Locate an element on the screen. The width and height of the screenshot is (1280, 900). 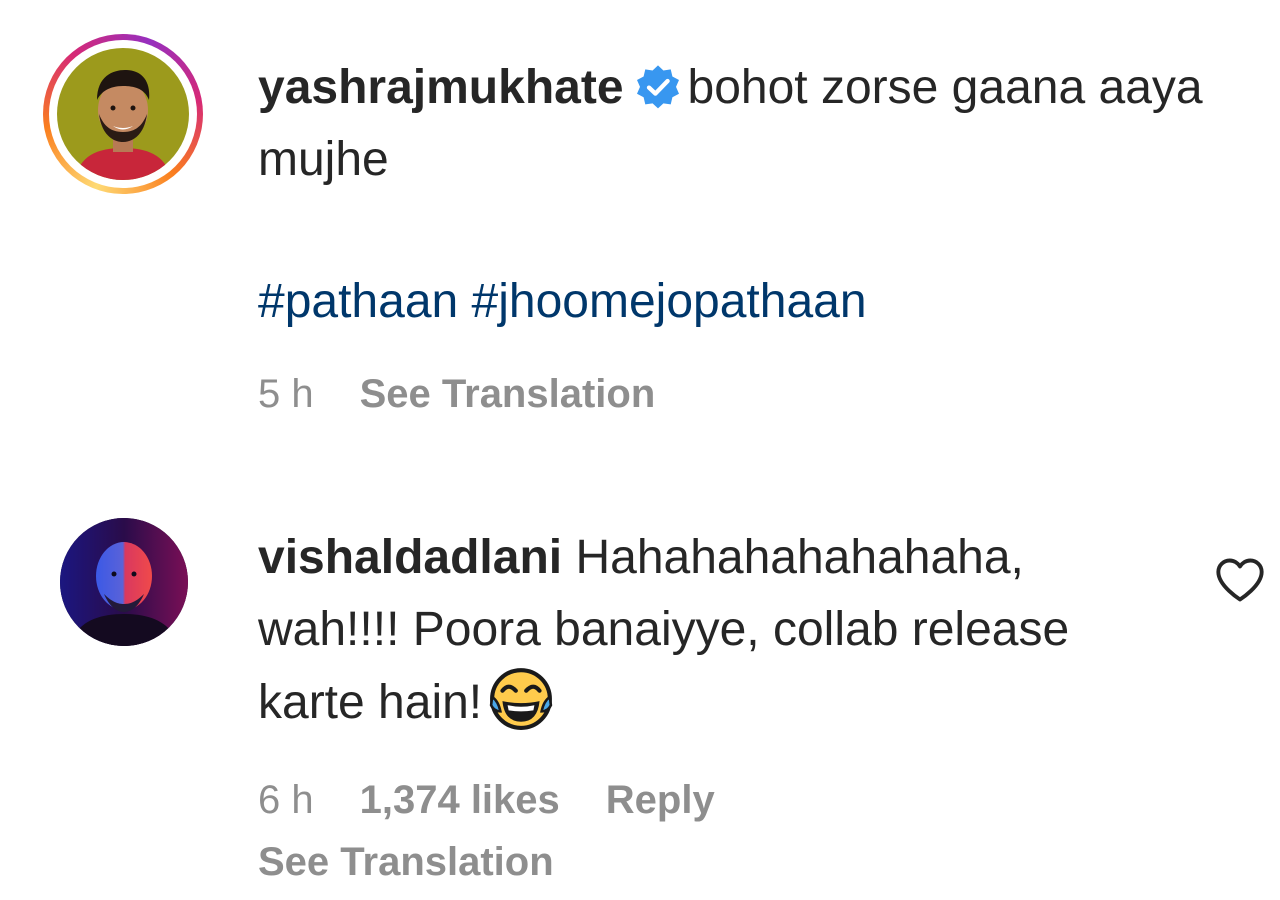
story-ring-avatar is located at coordinates (123, 114).